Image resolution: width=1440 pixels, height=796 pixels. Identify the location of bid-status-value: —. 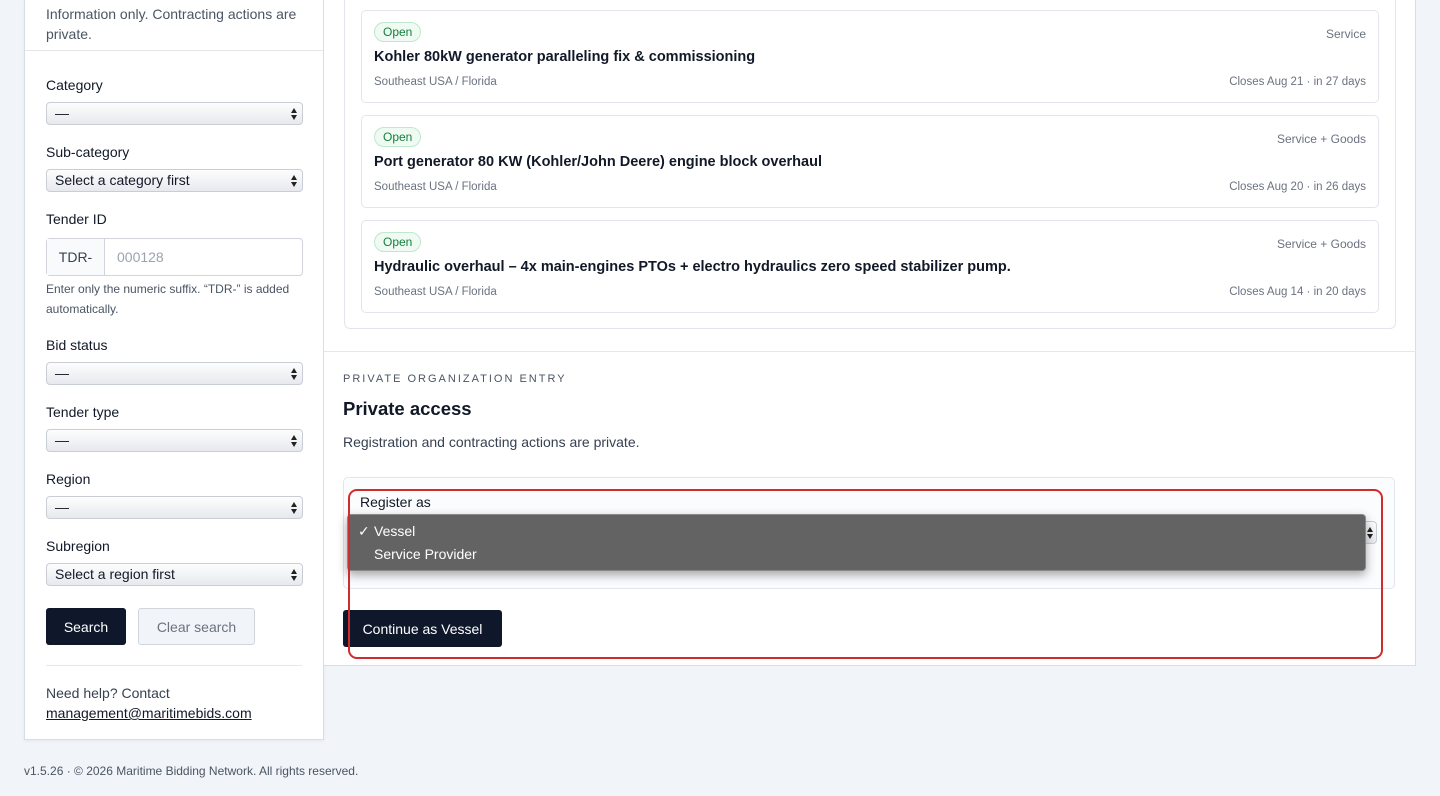
(62, 373).